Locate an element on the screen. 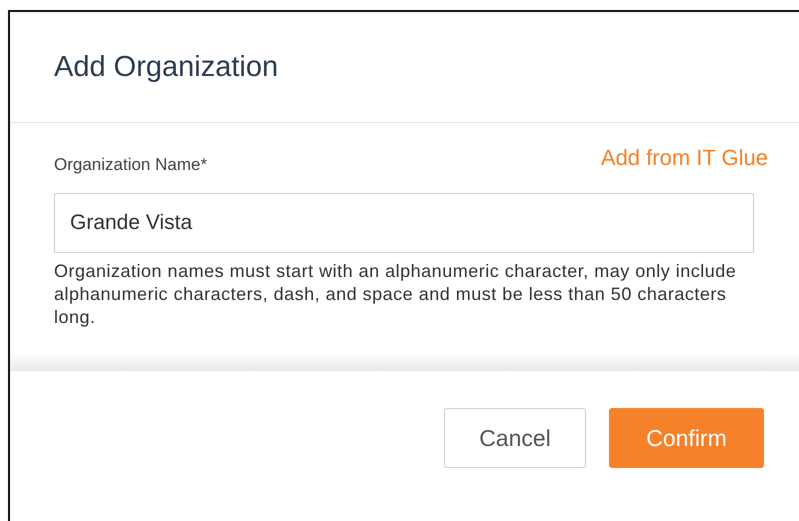  field-label: Organization Name* is located at coordinates (131, 165).